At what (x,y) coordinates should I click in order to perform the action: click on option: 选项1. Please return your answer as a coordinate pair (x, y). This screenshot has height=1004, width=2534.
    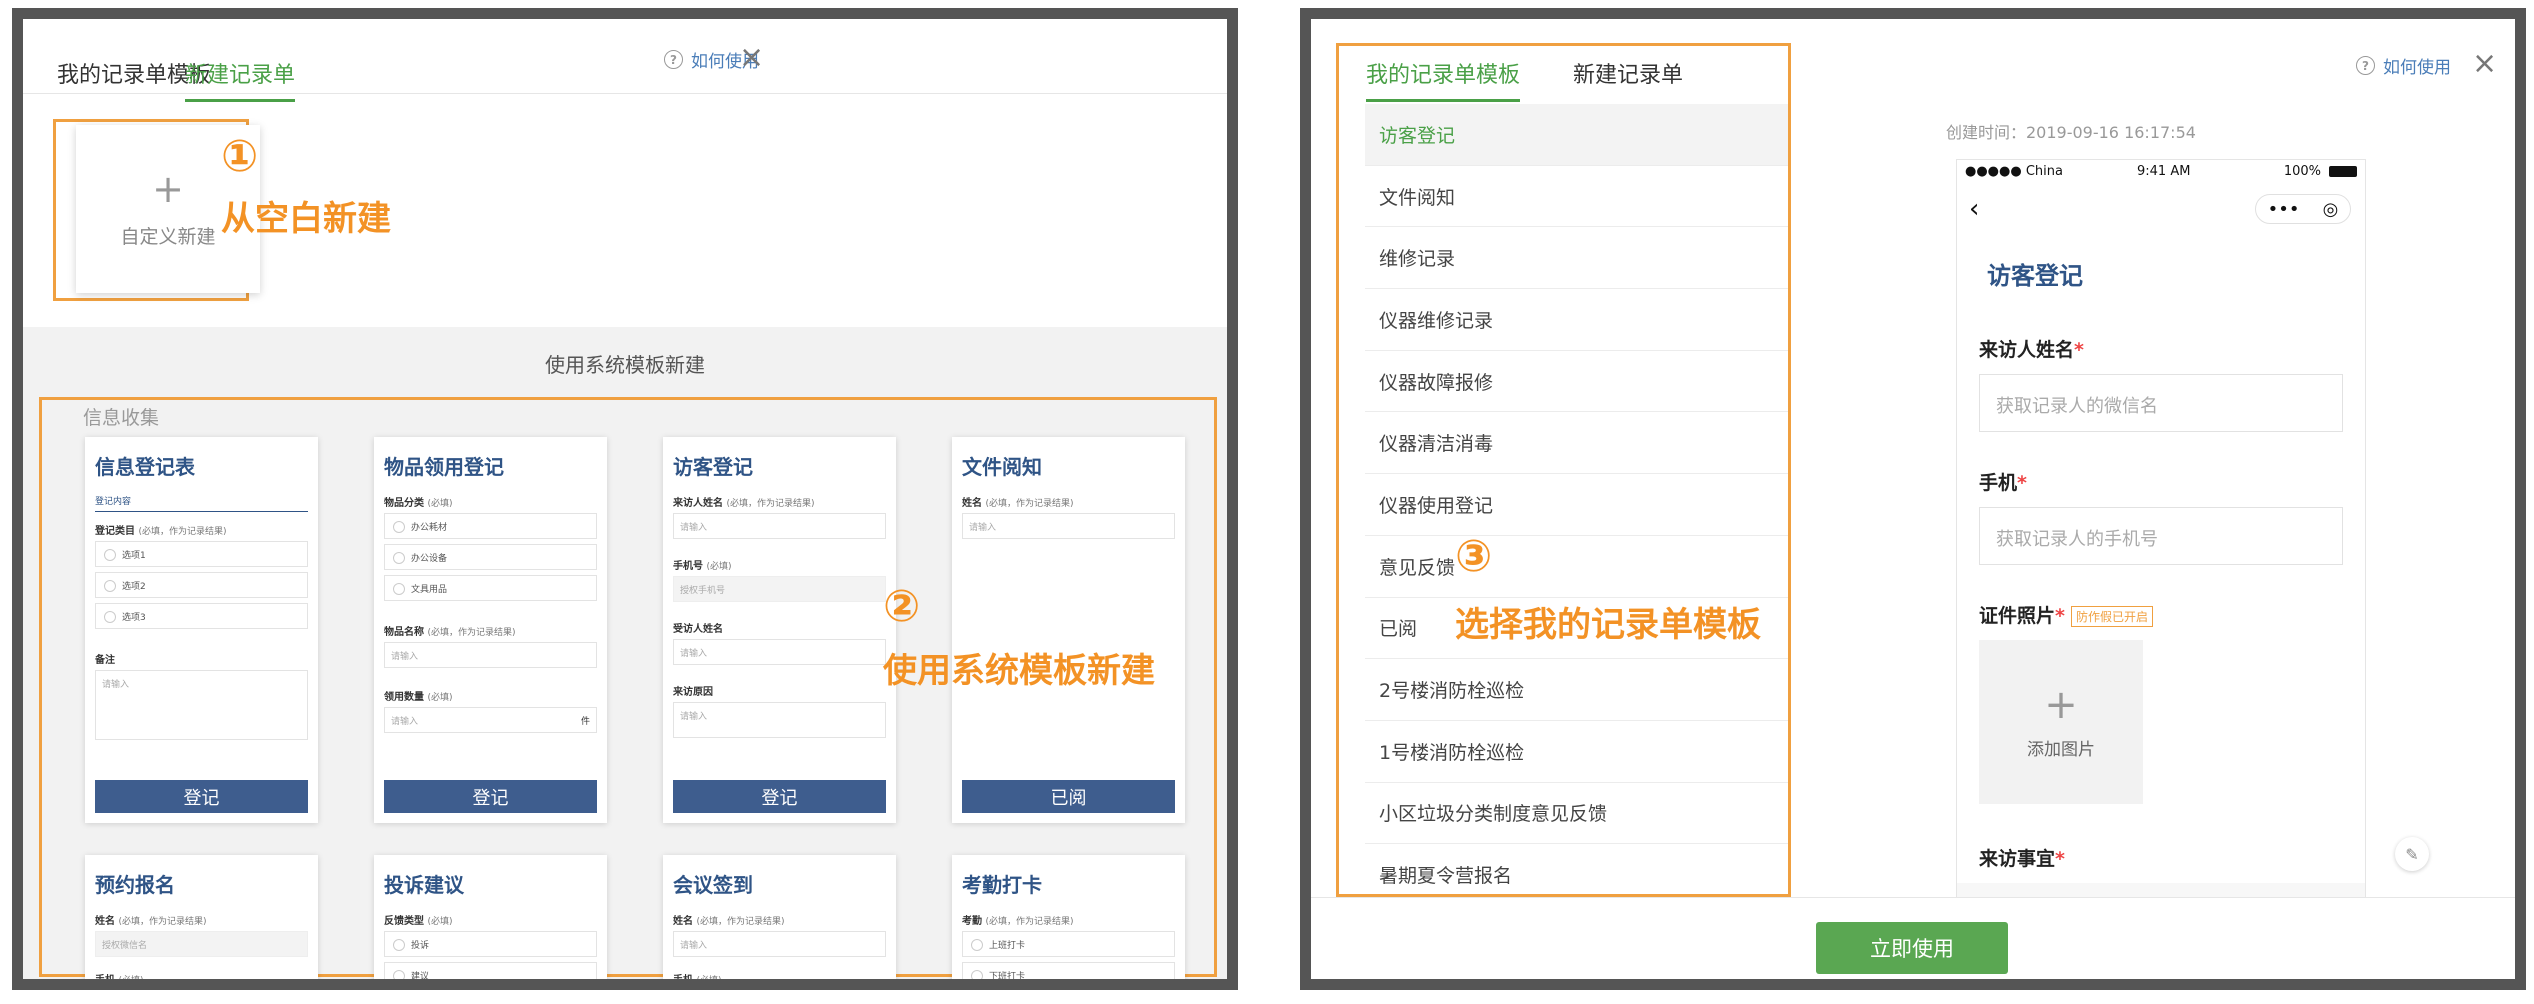
    Looking at the image, I should click on (201, 554).